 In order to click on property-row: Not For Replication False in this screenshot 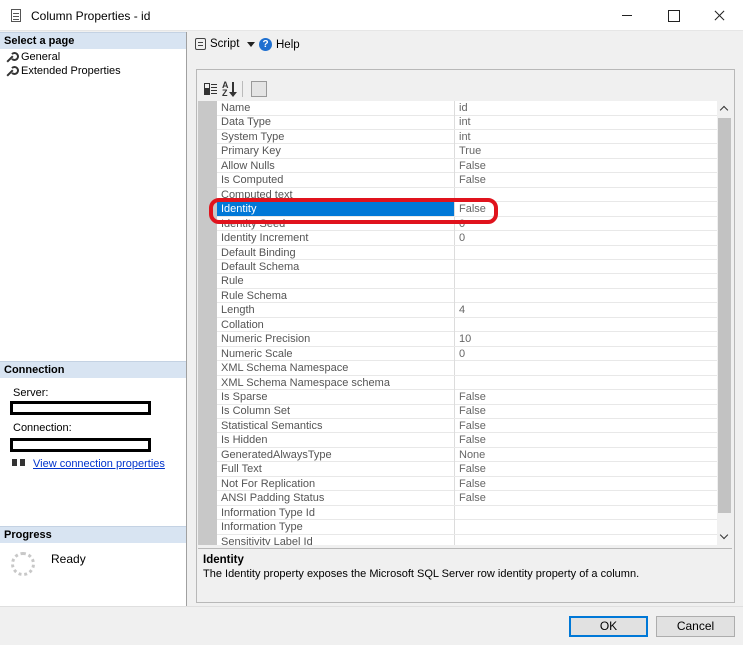, I will do `click(467, 484)`.